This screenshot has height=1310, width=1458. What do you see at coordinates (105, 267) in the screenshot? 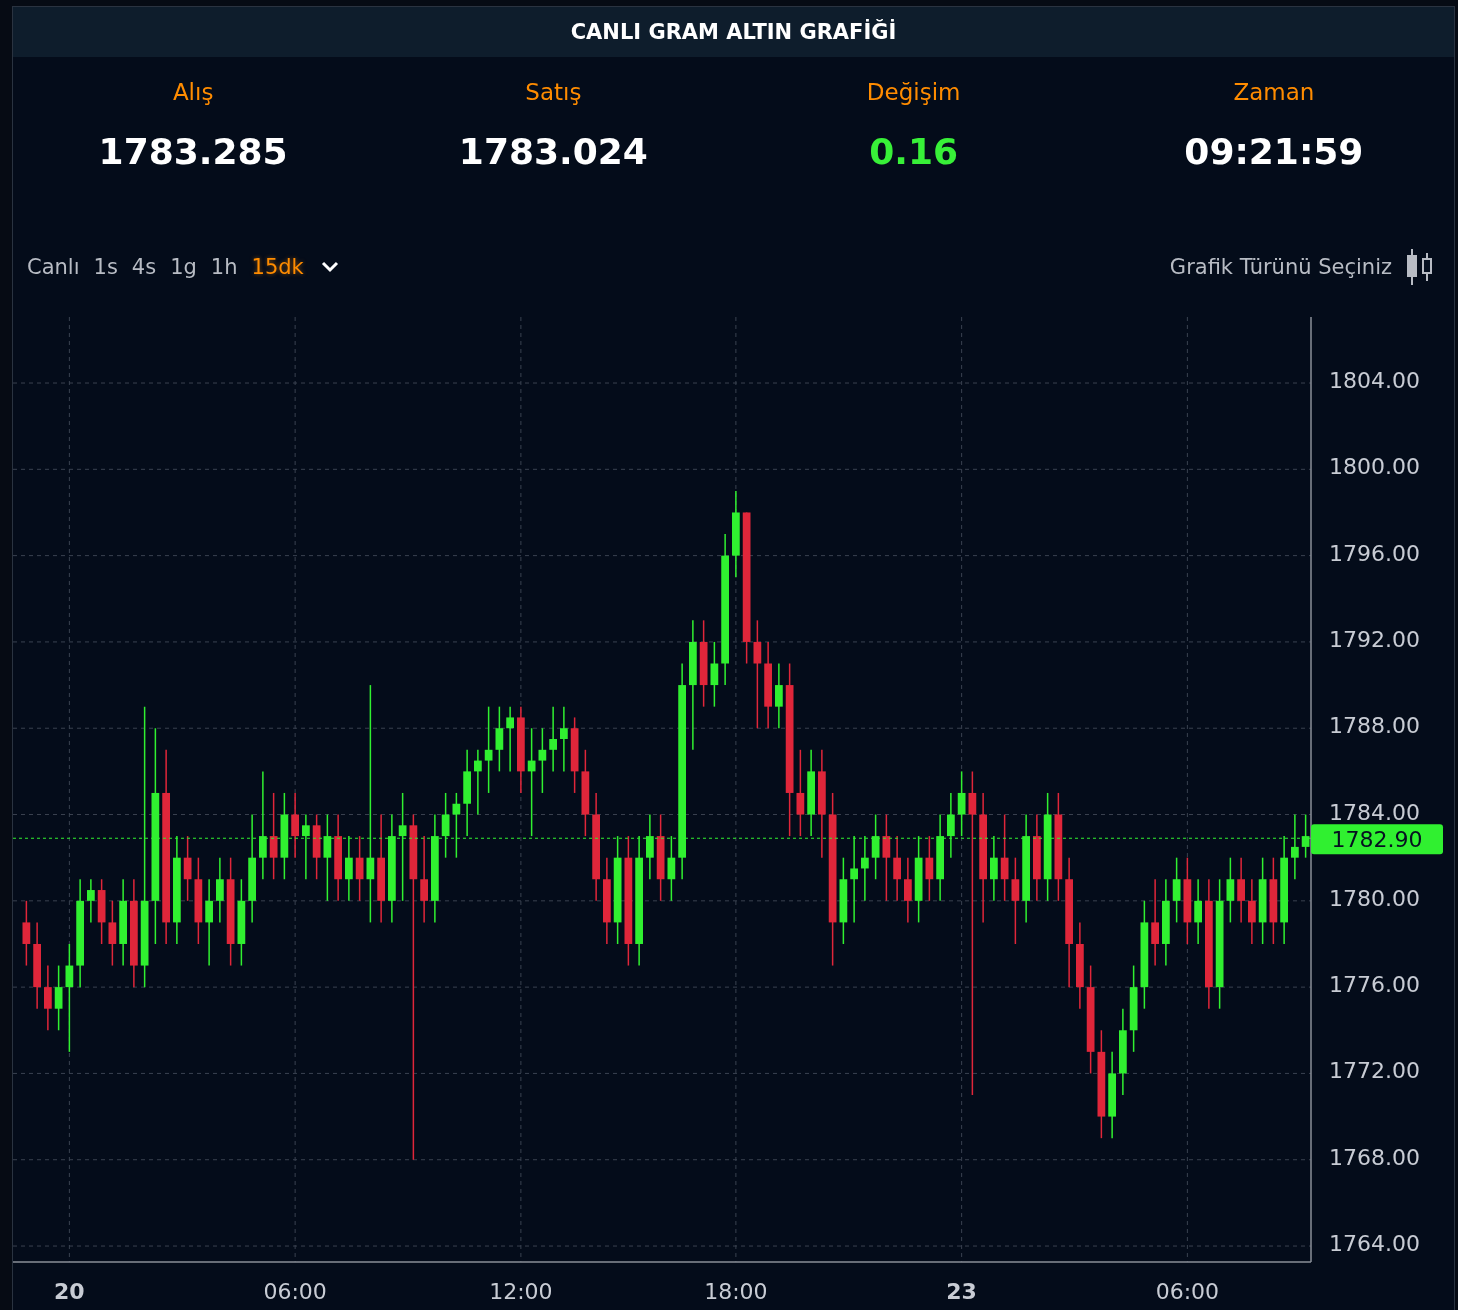
I see `interval-tab: 1s` at bounding box center [105, 267].